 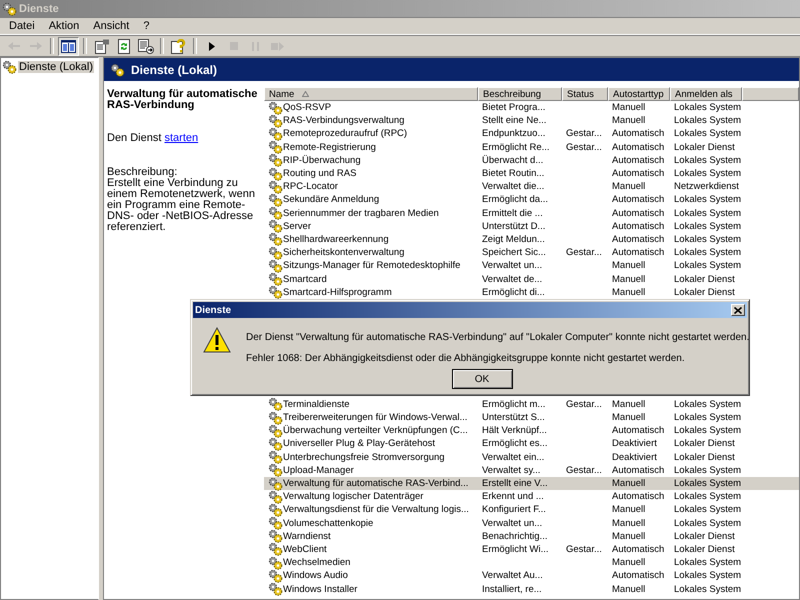 What do you see at coordinates (318, 470) in the screenshot?
I see `table-cell: Upload-Manager` at bounding box center [318, 470].